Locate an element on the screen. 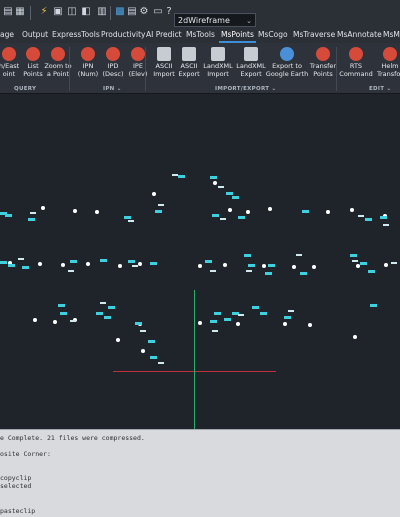  workspace-select: 2dWireframe ⌄ is located at coordinates (215, 20).